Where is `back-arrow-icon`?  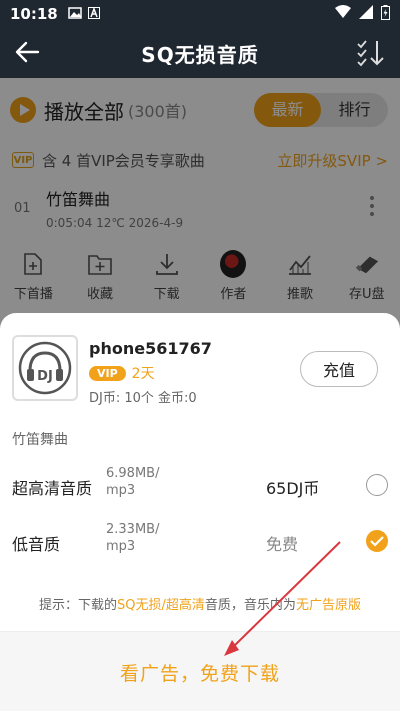
back-arrow-icon is located at coordinates (28, 52).